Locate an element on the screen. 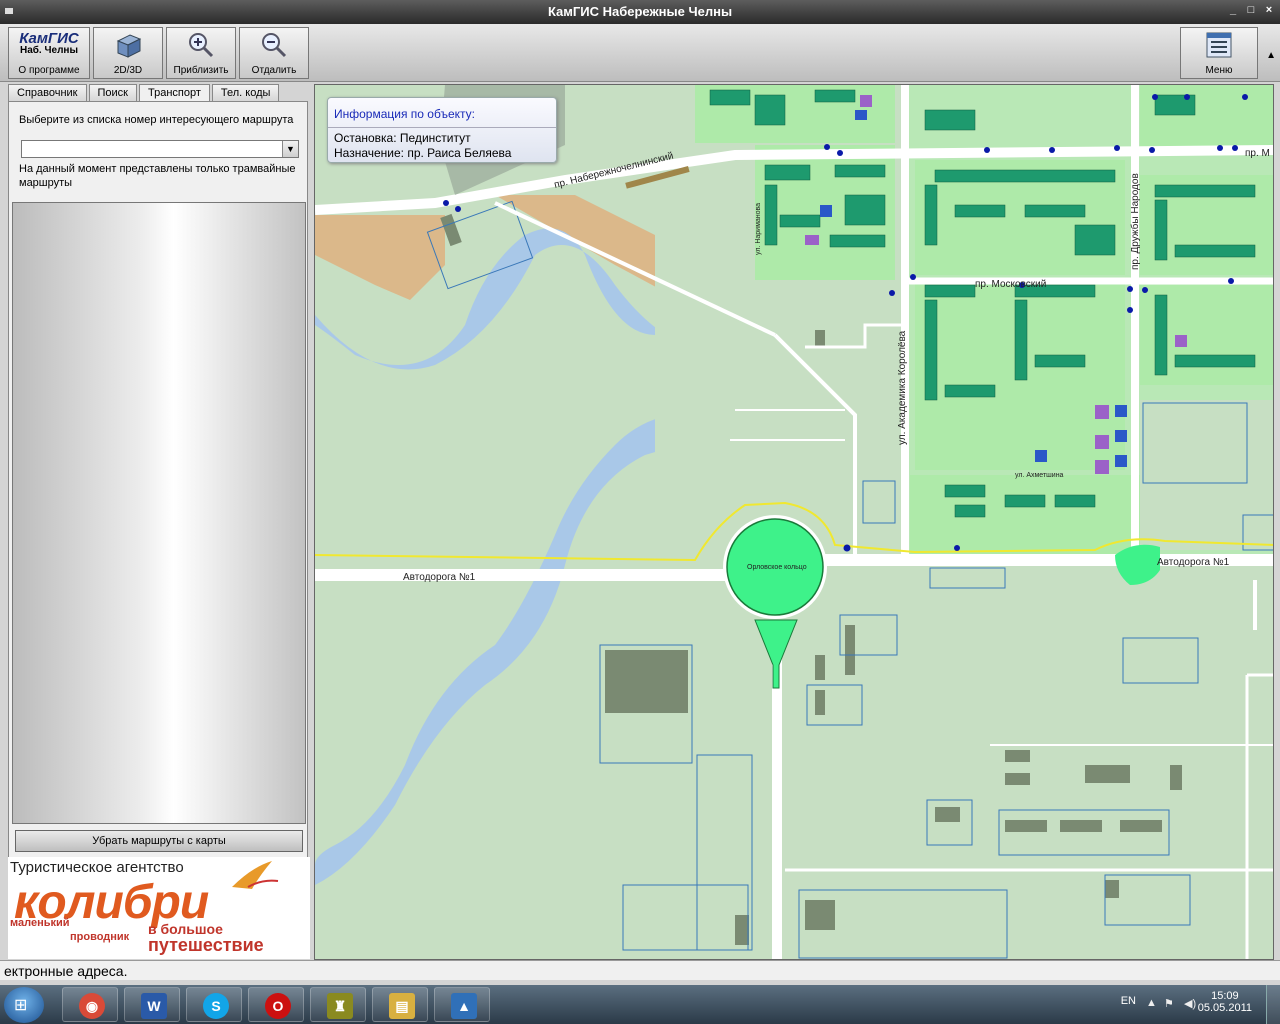 The height and width of the screenshot is (1024, 1280). kamgis-app-icon: ▲ is located at coordinates (464, 1006).